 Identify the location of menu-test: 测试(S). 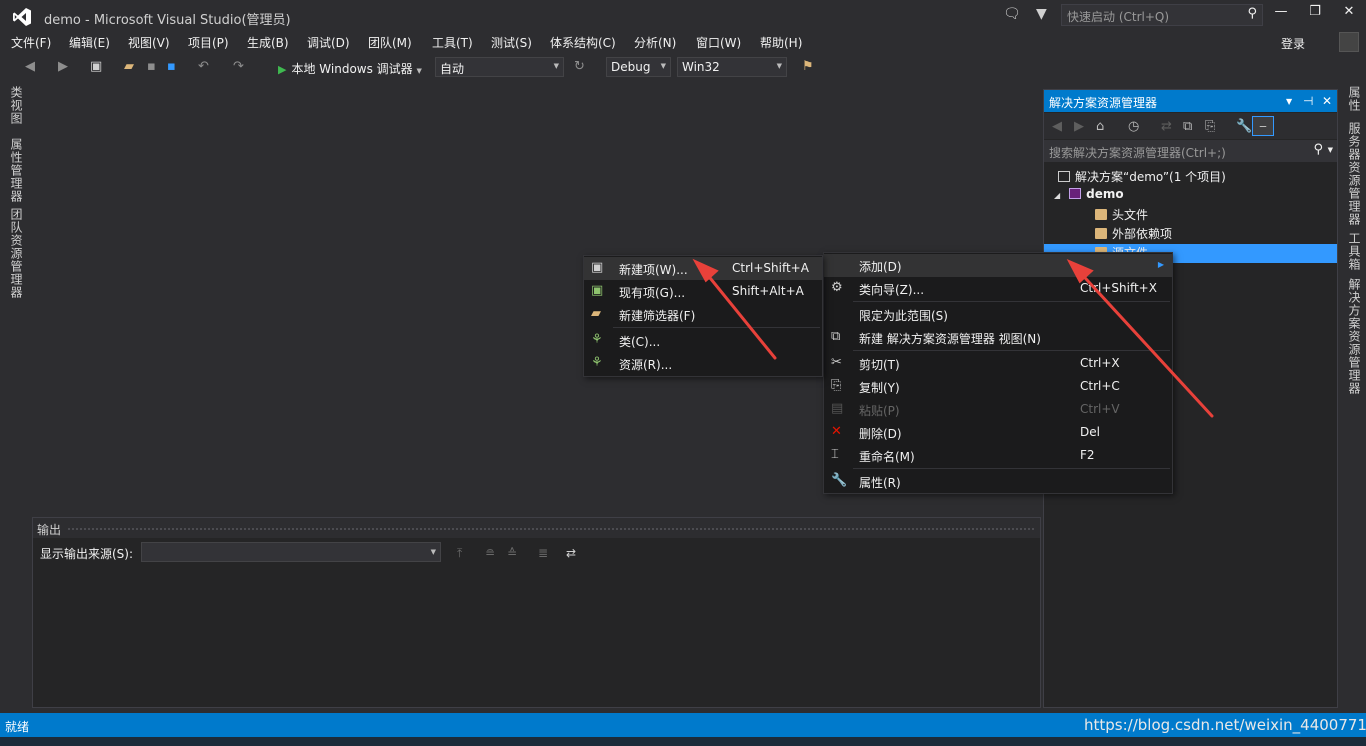
(511, 42).